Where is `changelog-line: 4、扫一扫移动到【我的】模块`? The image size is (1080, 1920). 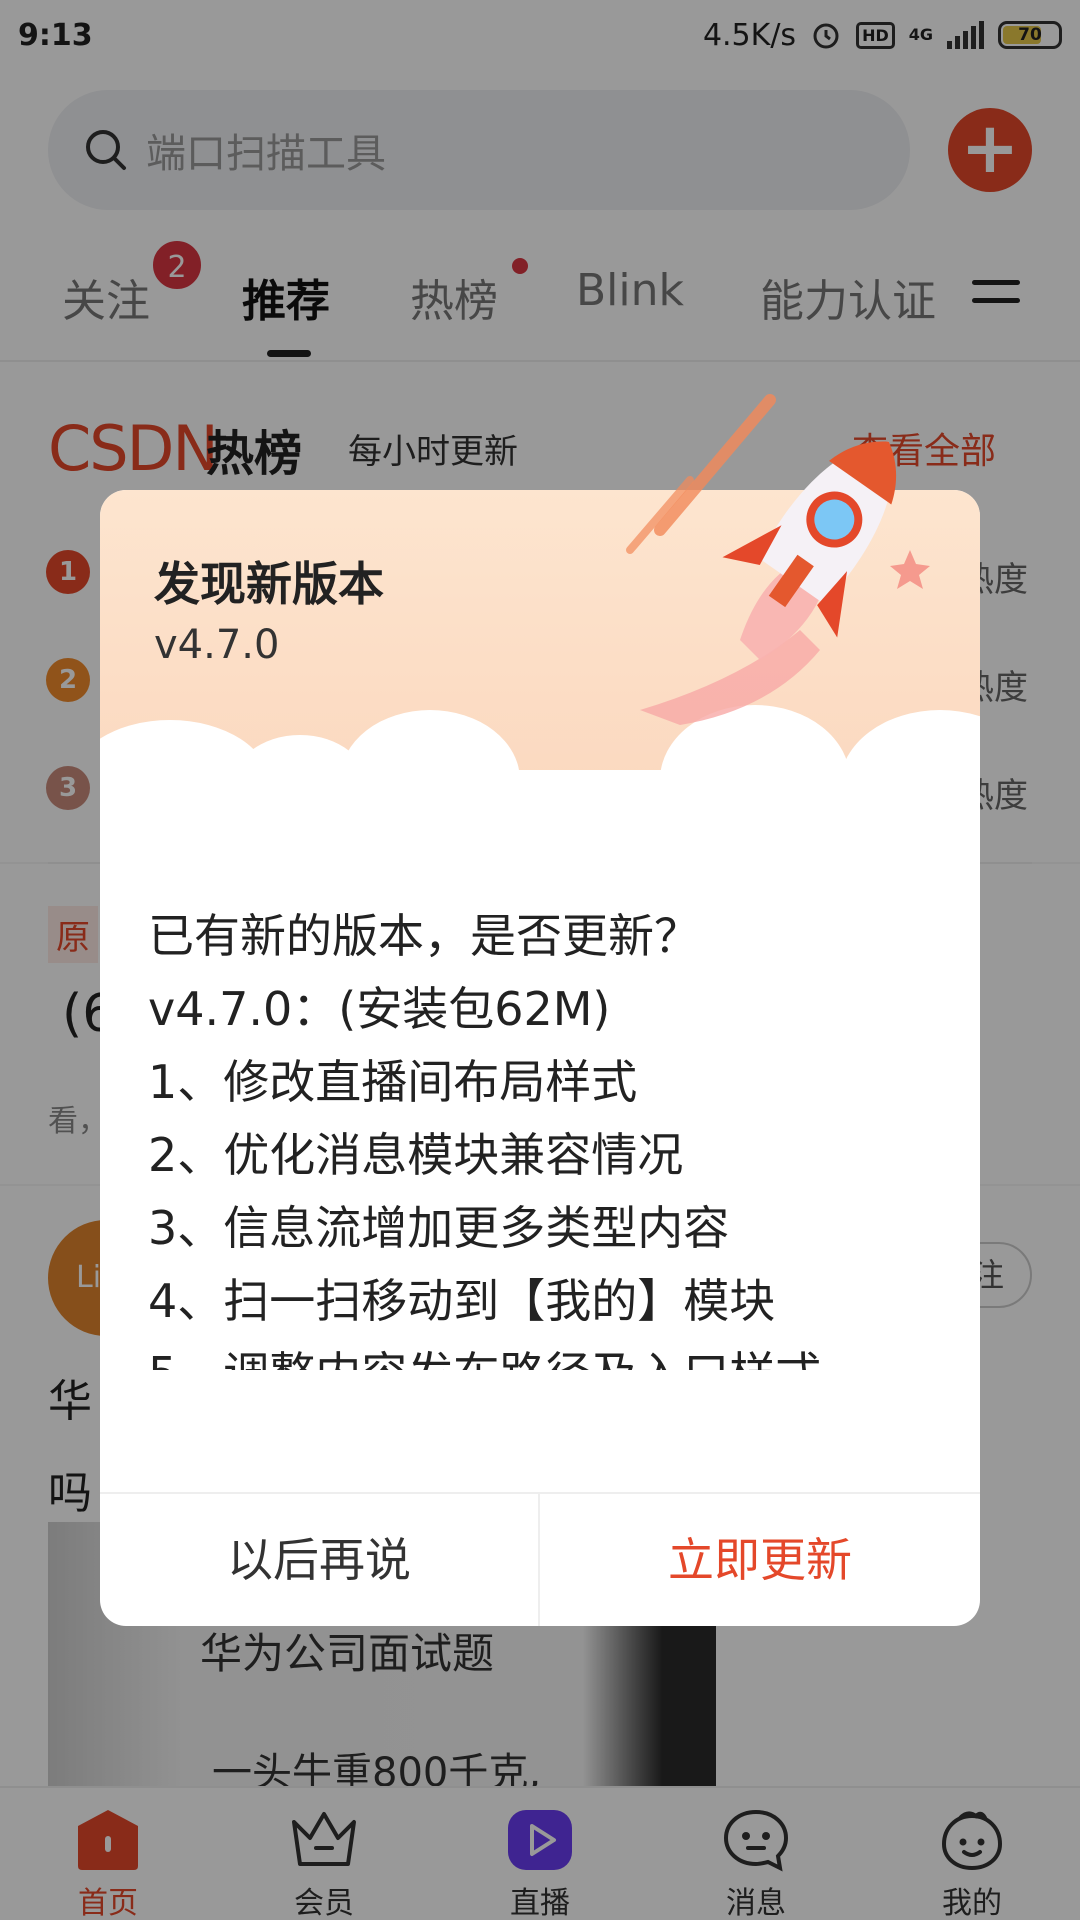
changelog-line: 4、扫一扫移动到【我的】模块 is located at coordinates (462, 1301).